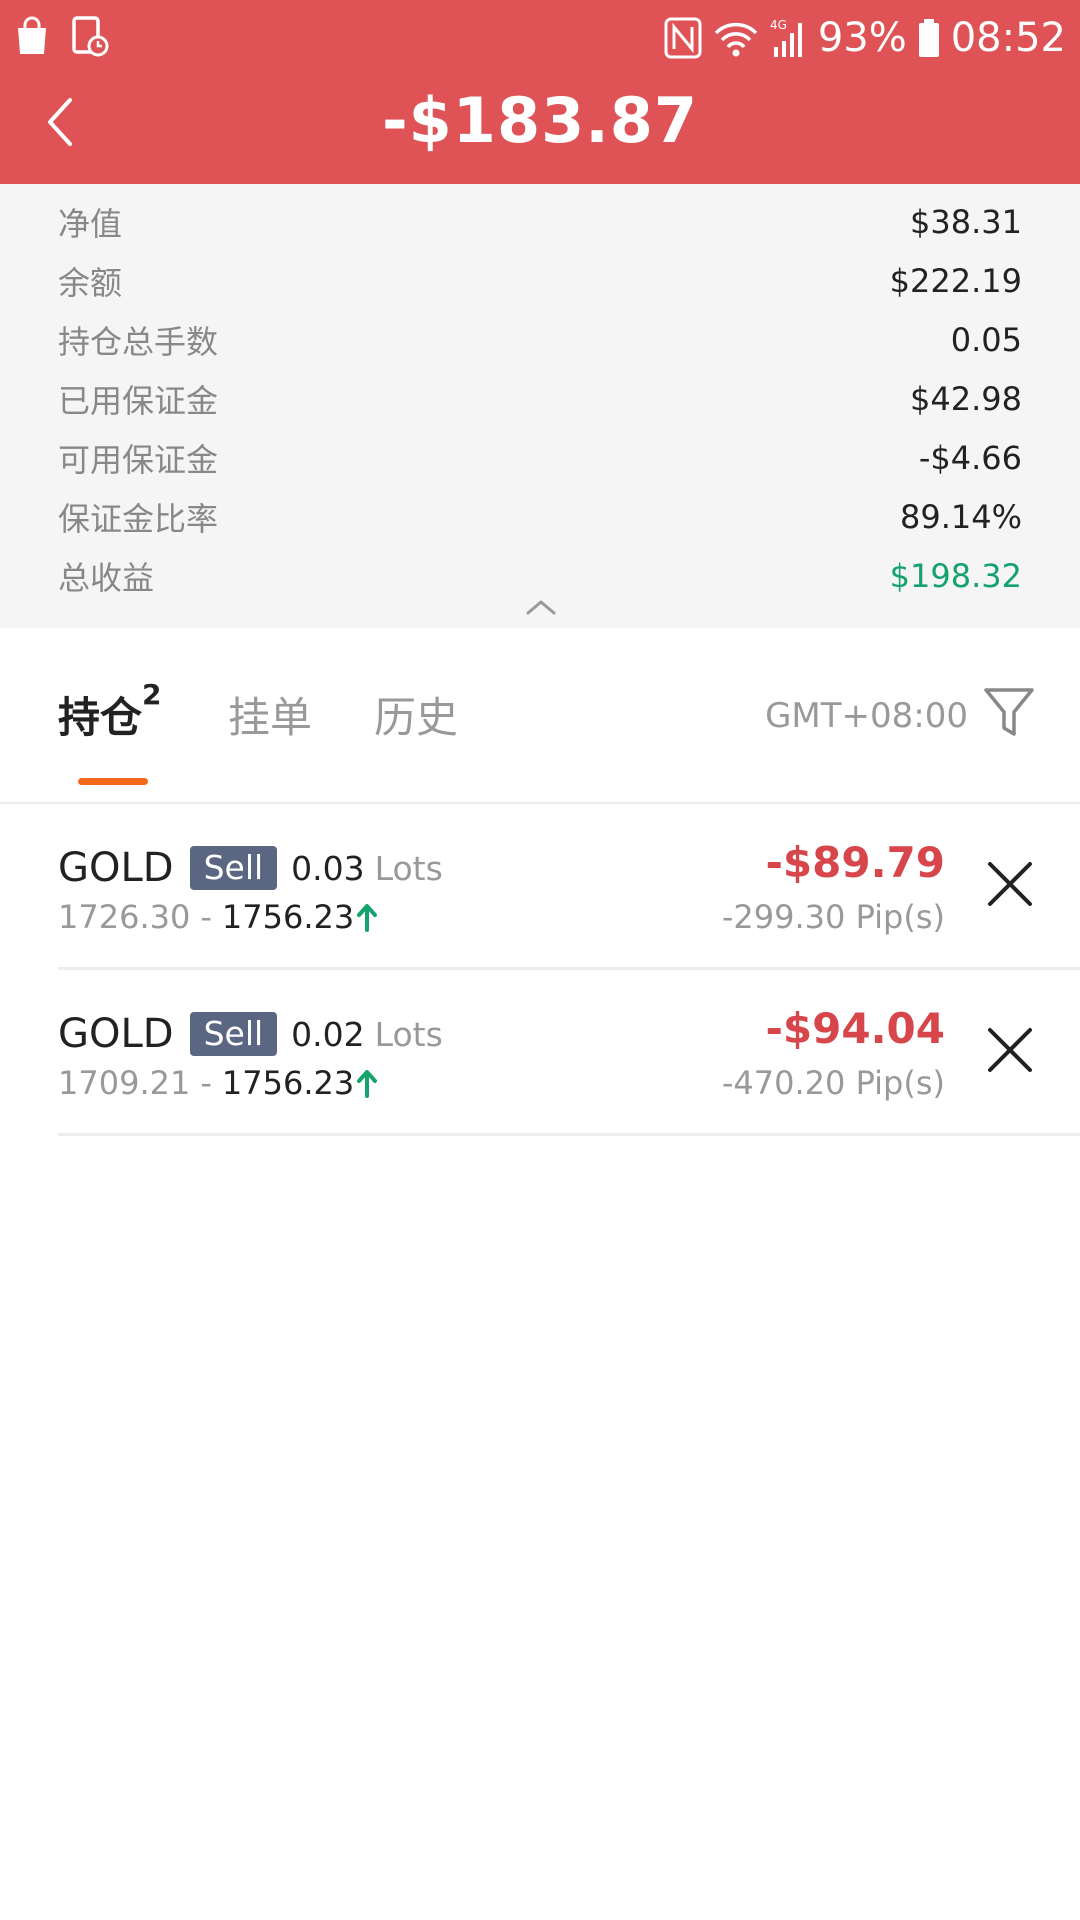 Image resolution: width=1080 pixels, height=1920 pixels. Describe the element at coordinates (833, 917) in the screenshot. I see `position-pips: -299.30 Pip(s)` at that location.